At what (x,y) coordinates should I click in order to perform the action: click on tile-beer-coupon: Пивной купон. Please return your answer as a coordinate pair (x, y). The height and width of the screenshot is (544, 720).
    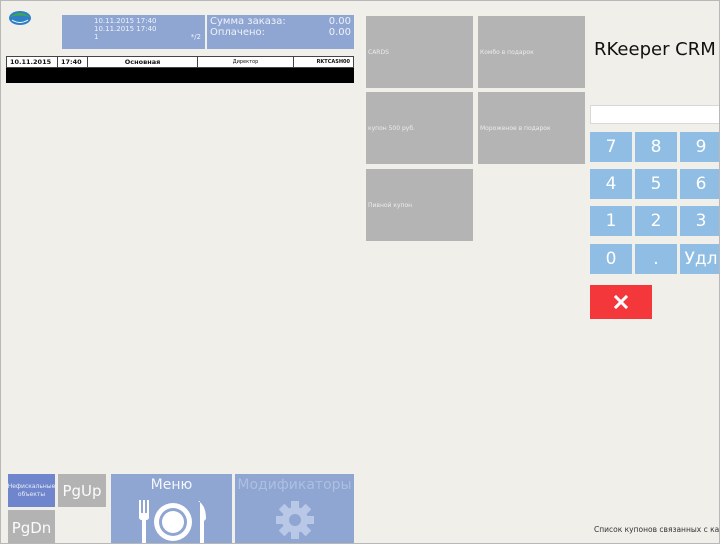
    Looking at the image, I should click on (419, 205).